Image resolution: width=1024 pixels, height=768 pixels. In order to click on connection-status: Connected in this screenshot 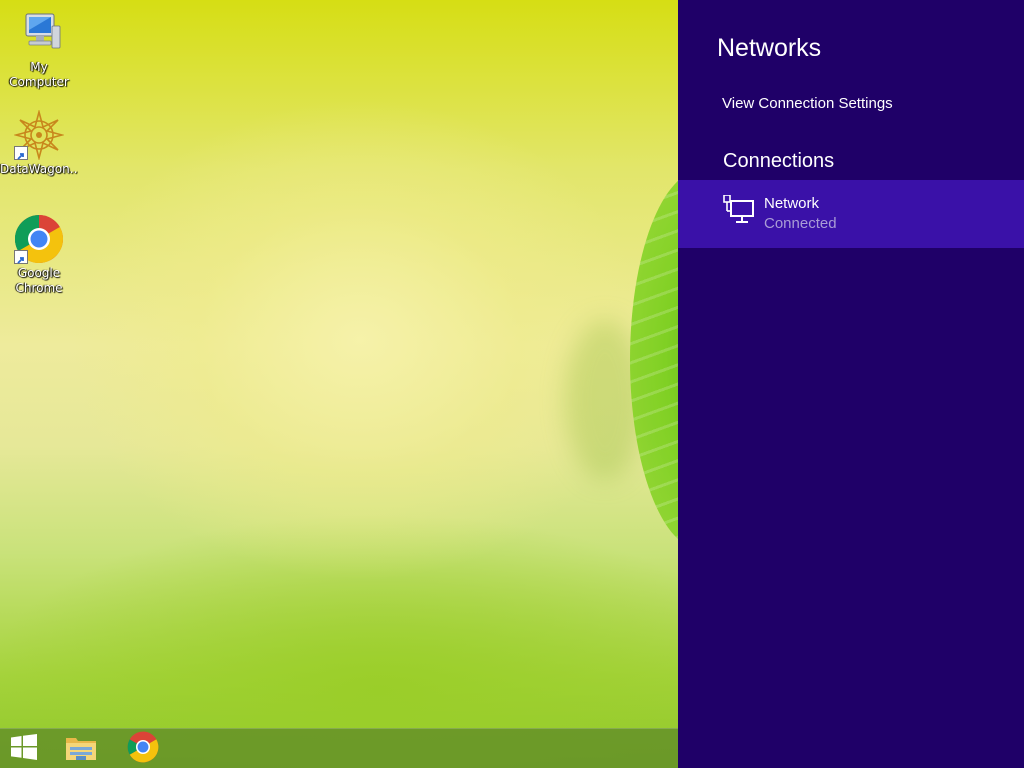, I will do `click(800, 223)`.